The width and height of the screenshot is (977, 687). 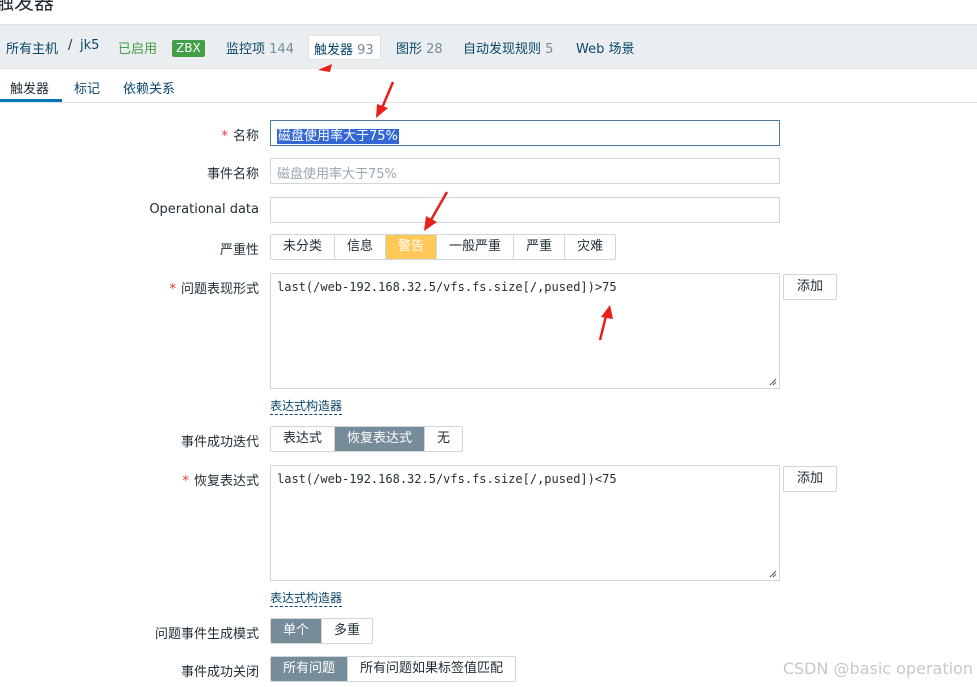 What do you see at coordinates (246, 49) in the screenshot?
I see `nav-items-label: 监控项` at bounding box center [246, 49].